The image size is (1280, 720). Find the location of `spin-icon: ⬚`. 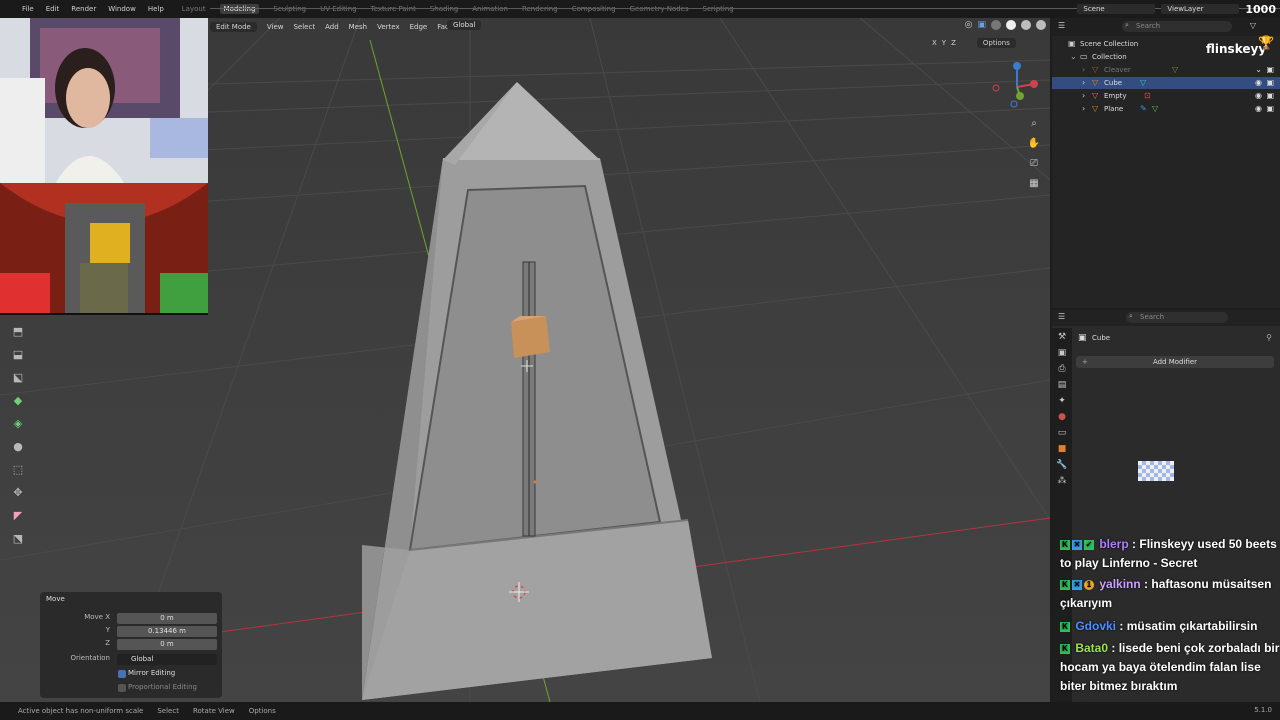

spin-icon: ⬚ is located at coordinates (18, 469).